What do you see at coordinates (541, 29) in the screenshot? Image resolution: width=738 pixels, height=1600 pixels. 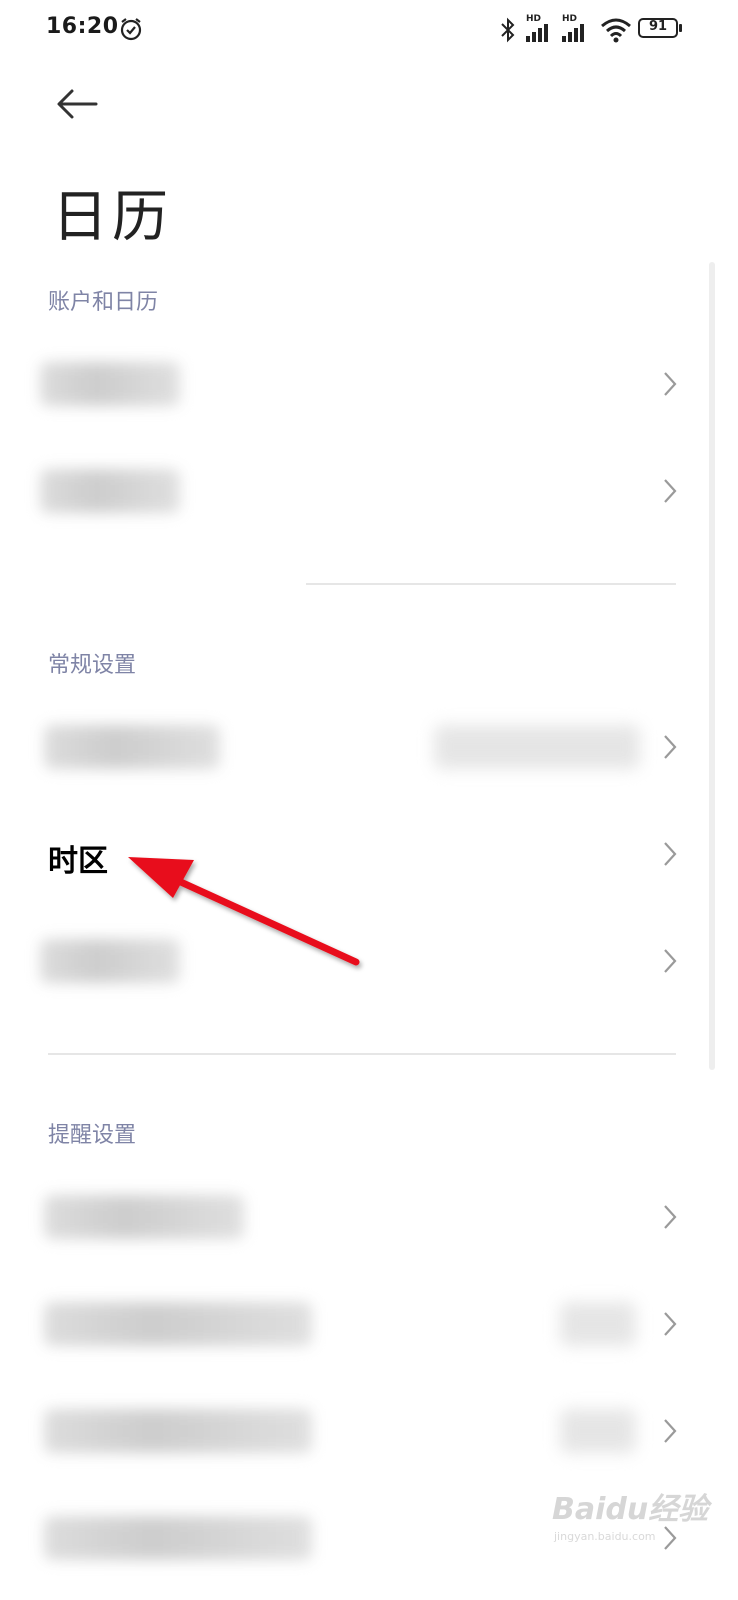 I see `signal-icon-1: HD` at bounding box center [541, 29].